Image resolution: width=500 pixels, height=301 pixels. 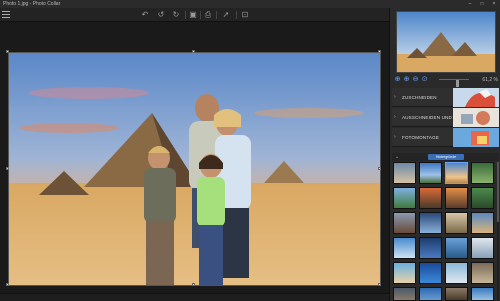 I want to click on backgrounds-grid, so click(x=446, y=231).